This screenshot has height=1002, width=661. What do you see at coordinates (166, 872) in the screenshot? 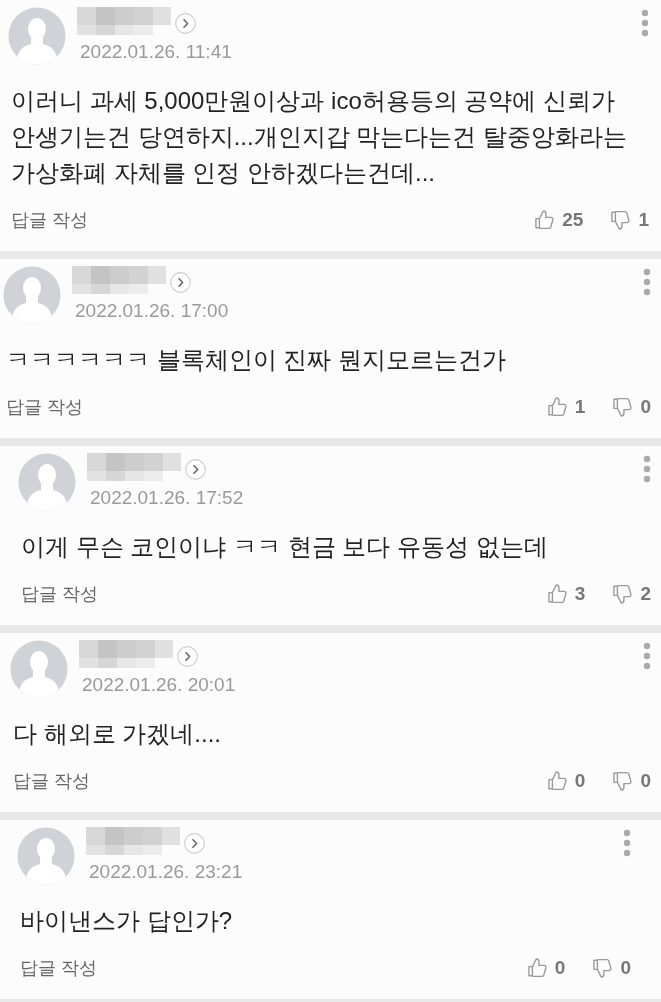
I see `comment-date: 2022.01.26. 23:21` at bounding box center [166, 872].